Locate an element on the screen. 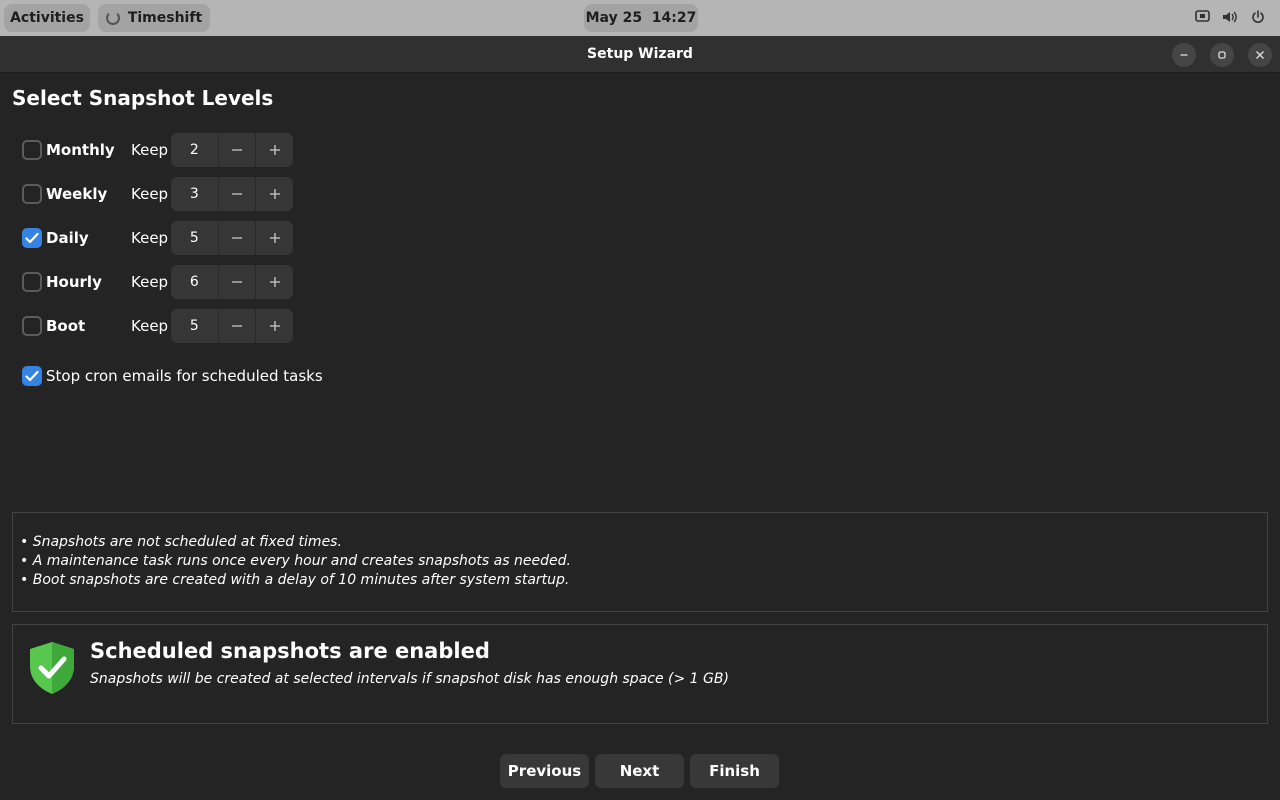  system-tray is located at coordinates (1230, 17).